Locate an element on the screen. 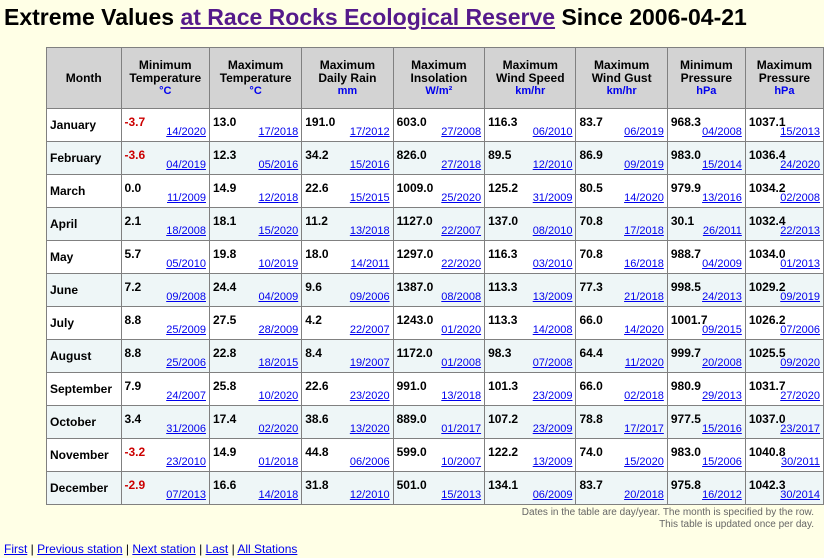 The width and height of the screenshot is (824, 558). date-link: 09/2020 is located at coordinates (800, 363).